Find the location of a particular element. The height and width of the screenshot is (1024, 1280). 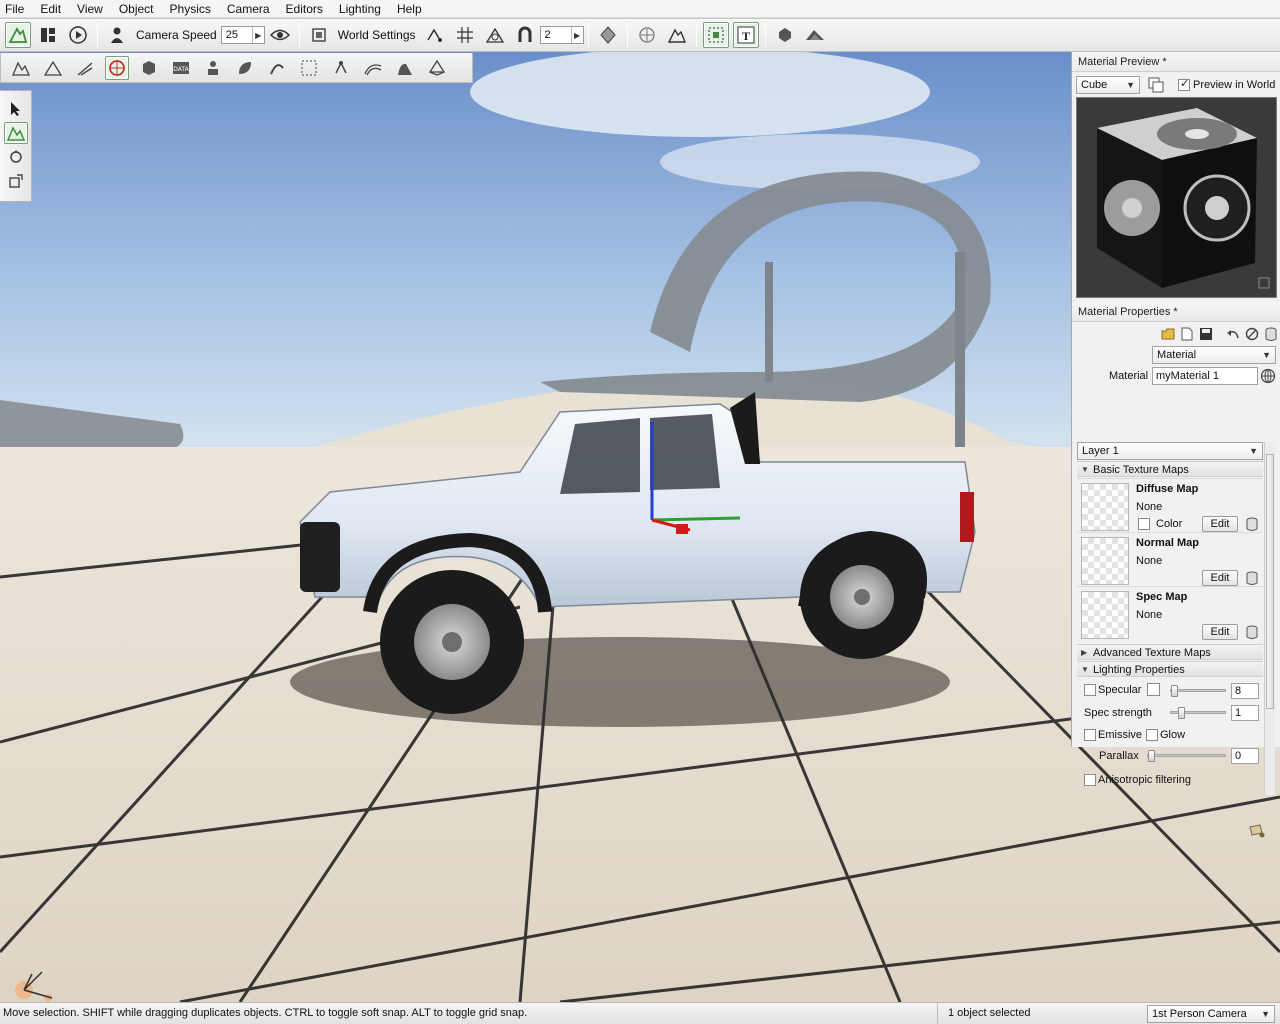

normal-map-thumbnail is located at coordinates (1105, 561).